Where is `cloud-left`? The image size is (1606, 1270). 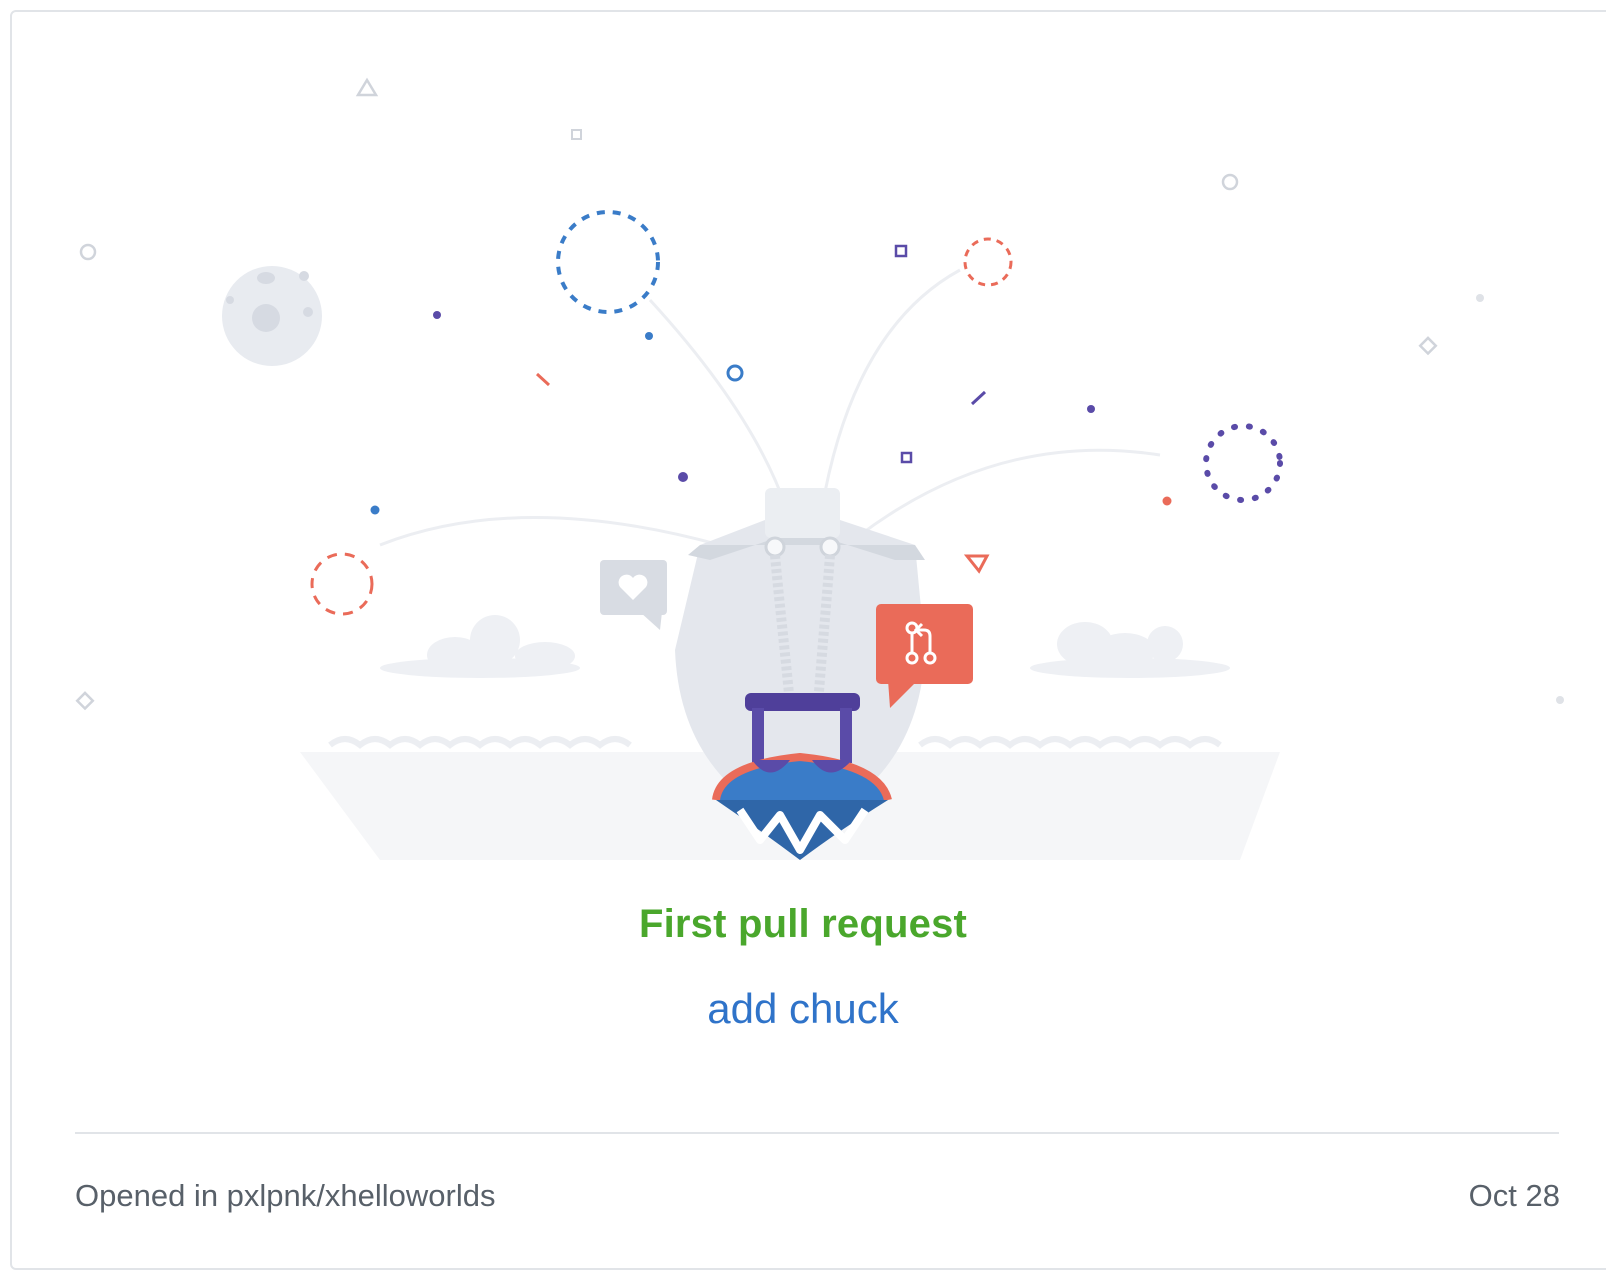 cloud-left is located at coordinates (480, 646).